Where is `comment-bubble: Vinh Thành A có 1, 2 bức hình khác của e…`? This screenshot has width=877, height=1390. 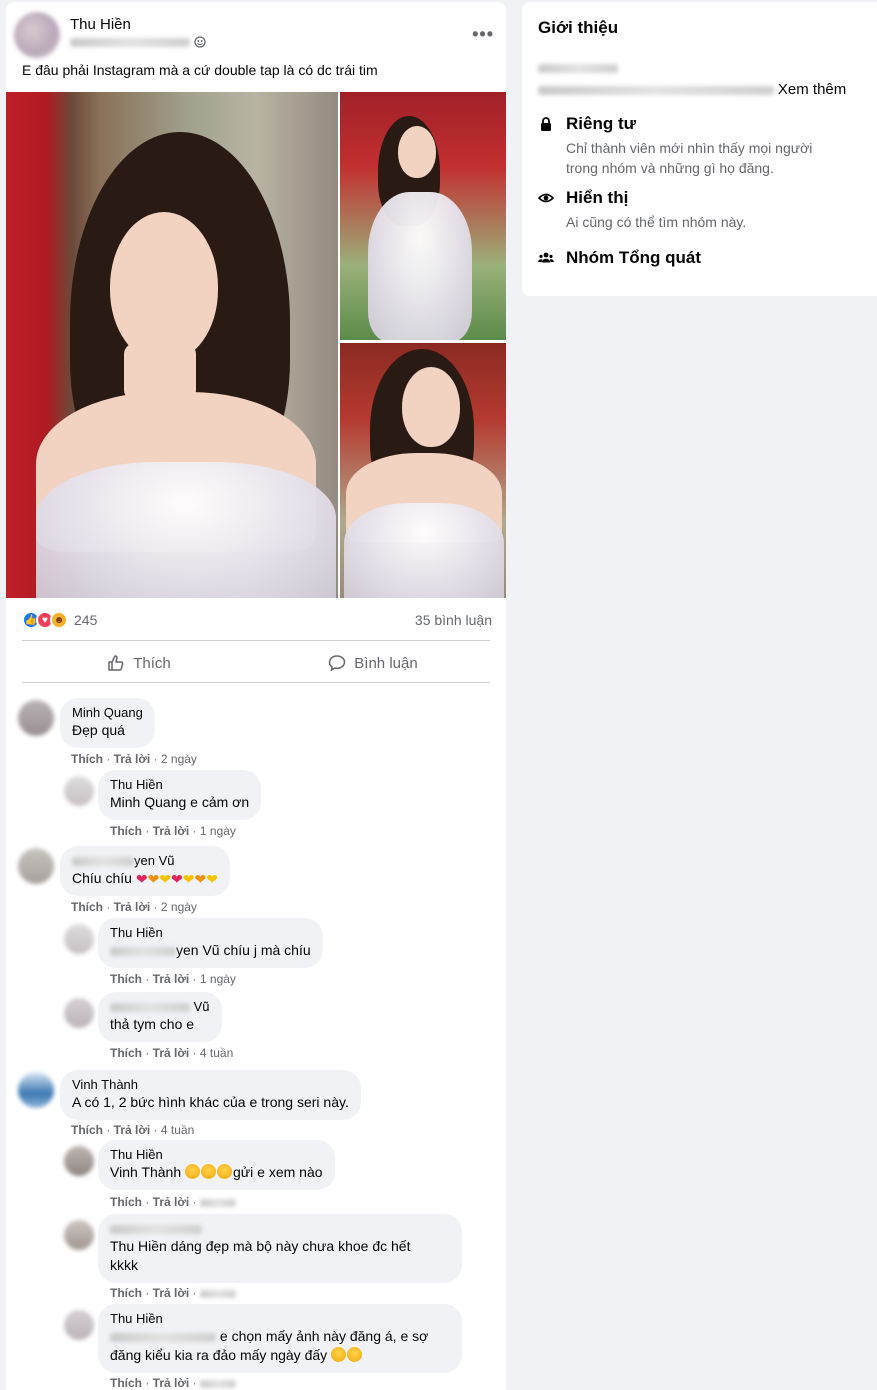 comment-bubble: Vinh Thành A có 1, 2 bức hình khác của e… is located at coordinates (210, 1095).